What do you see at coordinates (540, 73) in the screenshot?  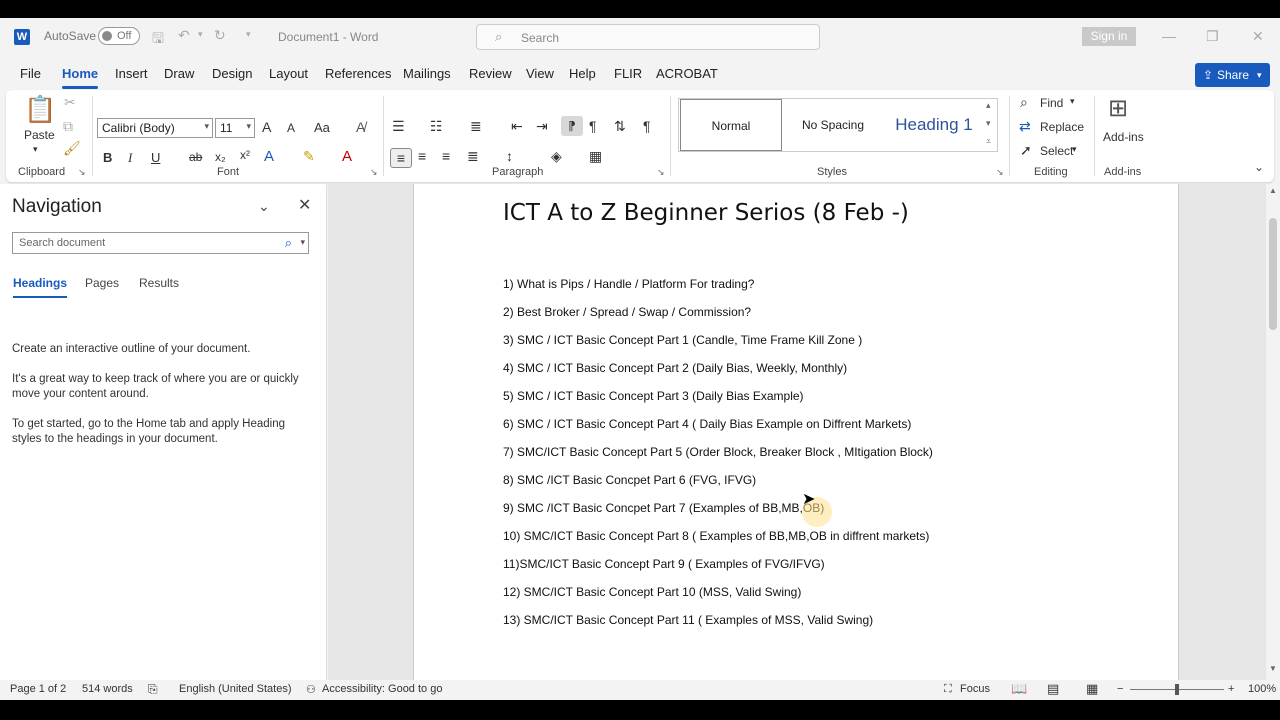 I see `tab-view: View` at bounding box center [540, 73].